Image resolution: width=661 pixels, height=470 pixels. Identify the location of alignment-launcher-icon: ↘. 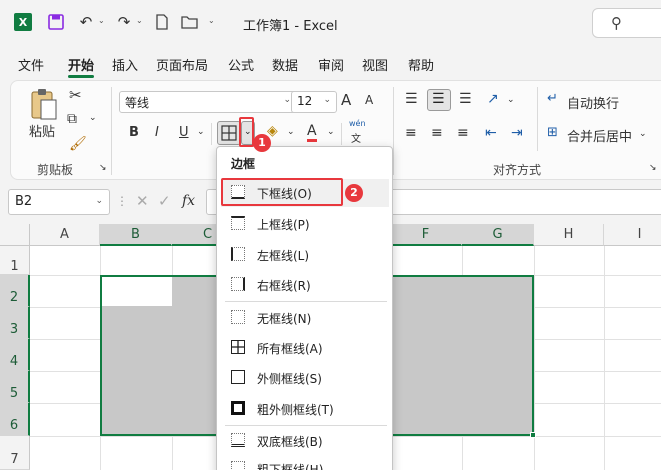
(653, 168).